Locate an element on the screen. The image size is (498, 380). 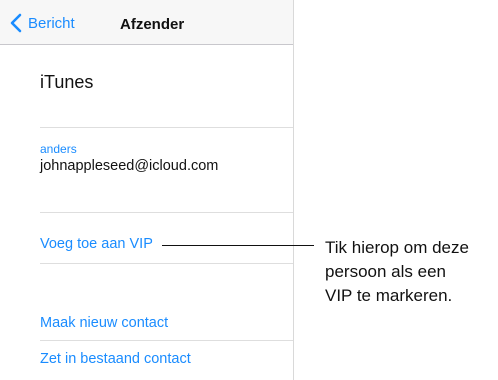
page-title: Afzender is located at coordinates (152, 24).